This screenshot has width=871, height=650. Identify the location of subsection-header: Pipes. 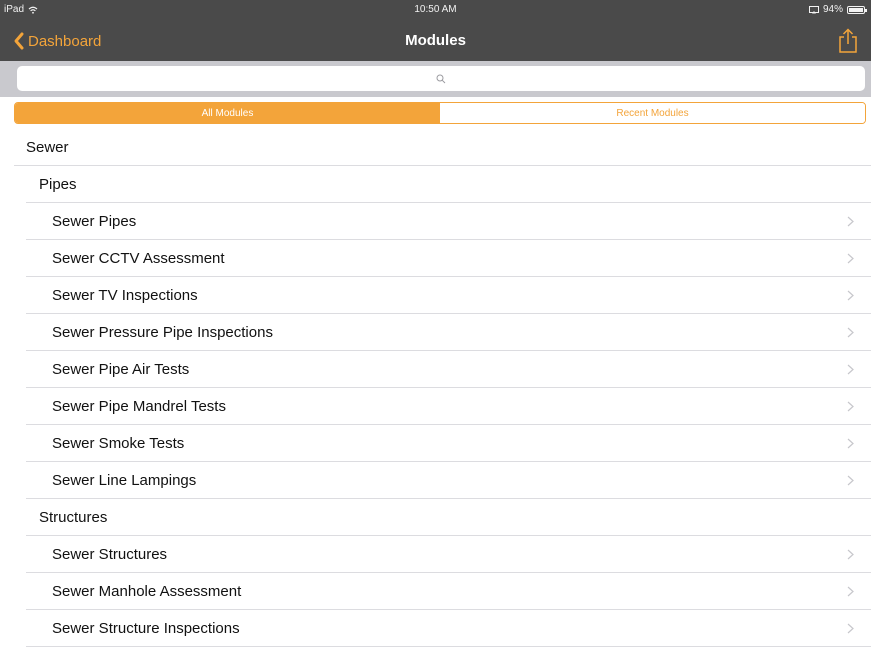
(435, 184).